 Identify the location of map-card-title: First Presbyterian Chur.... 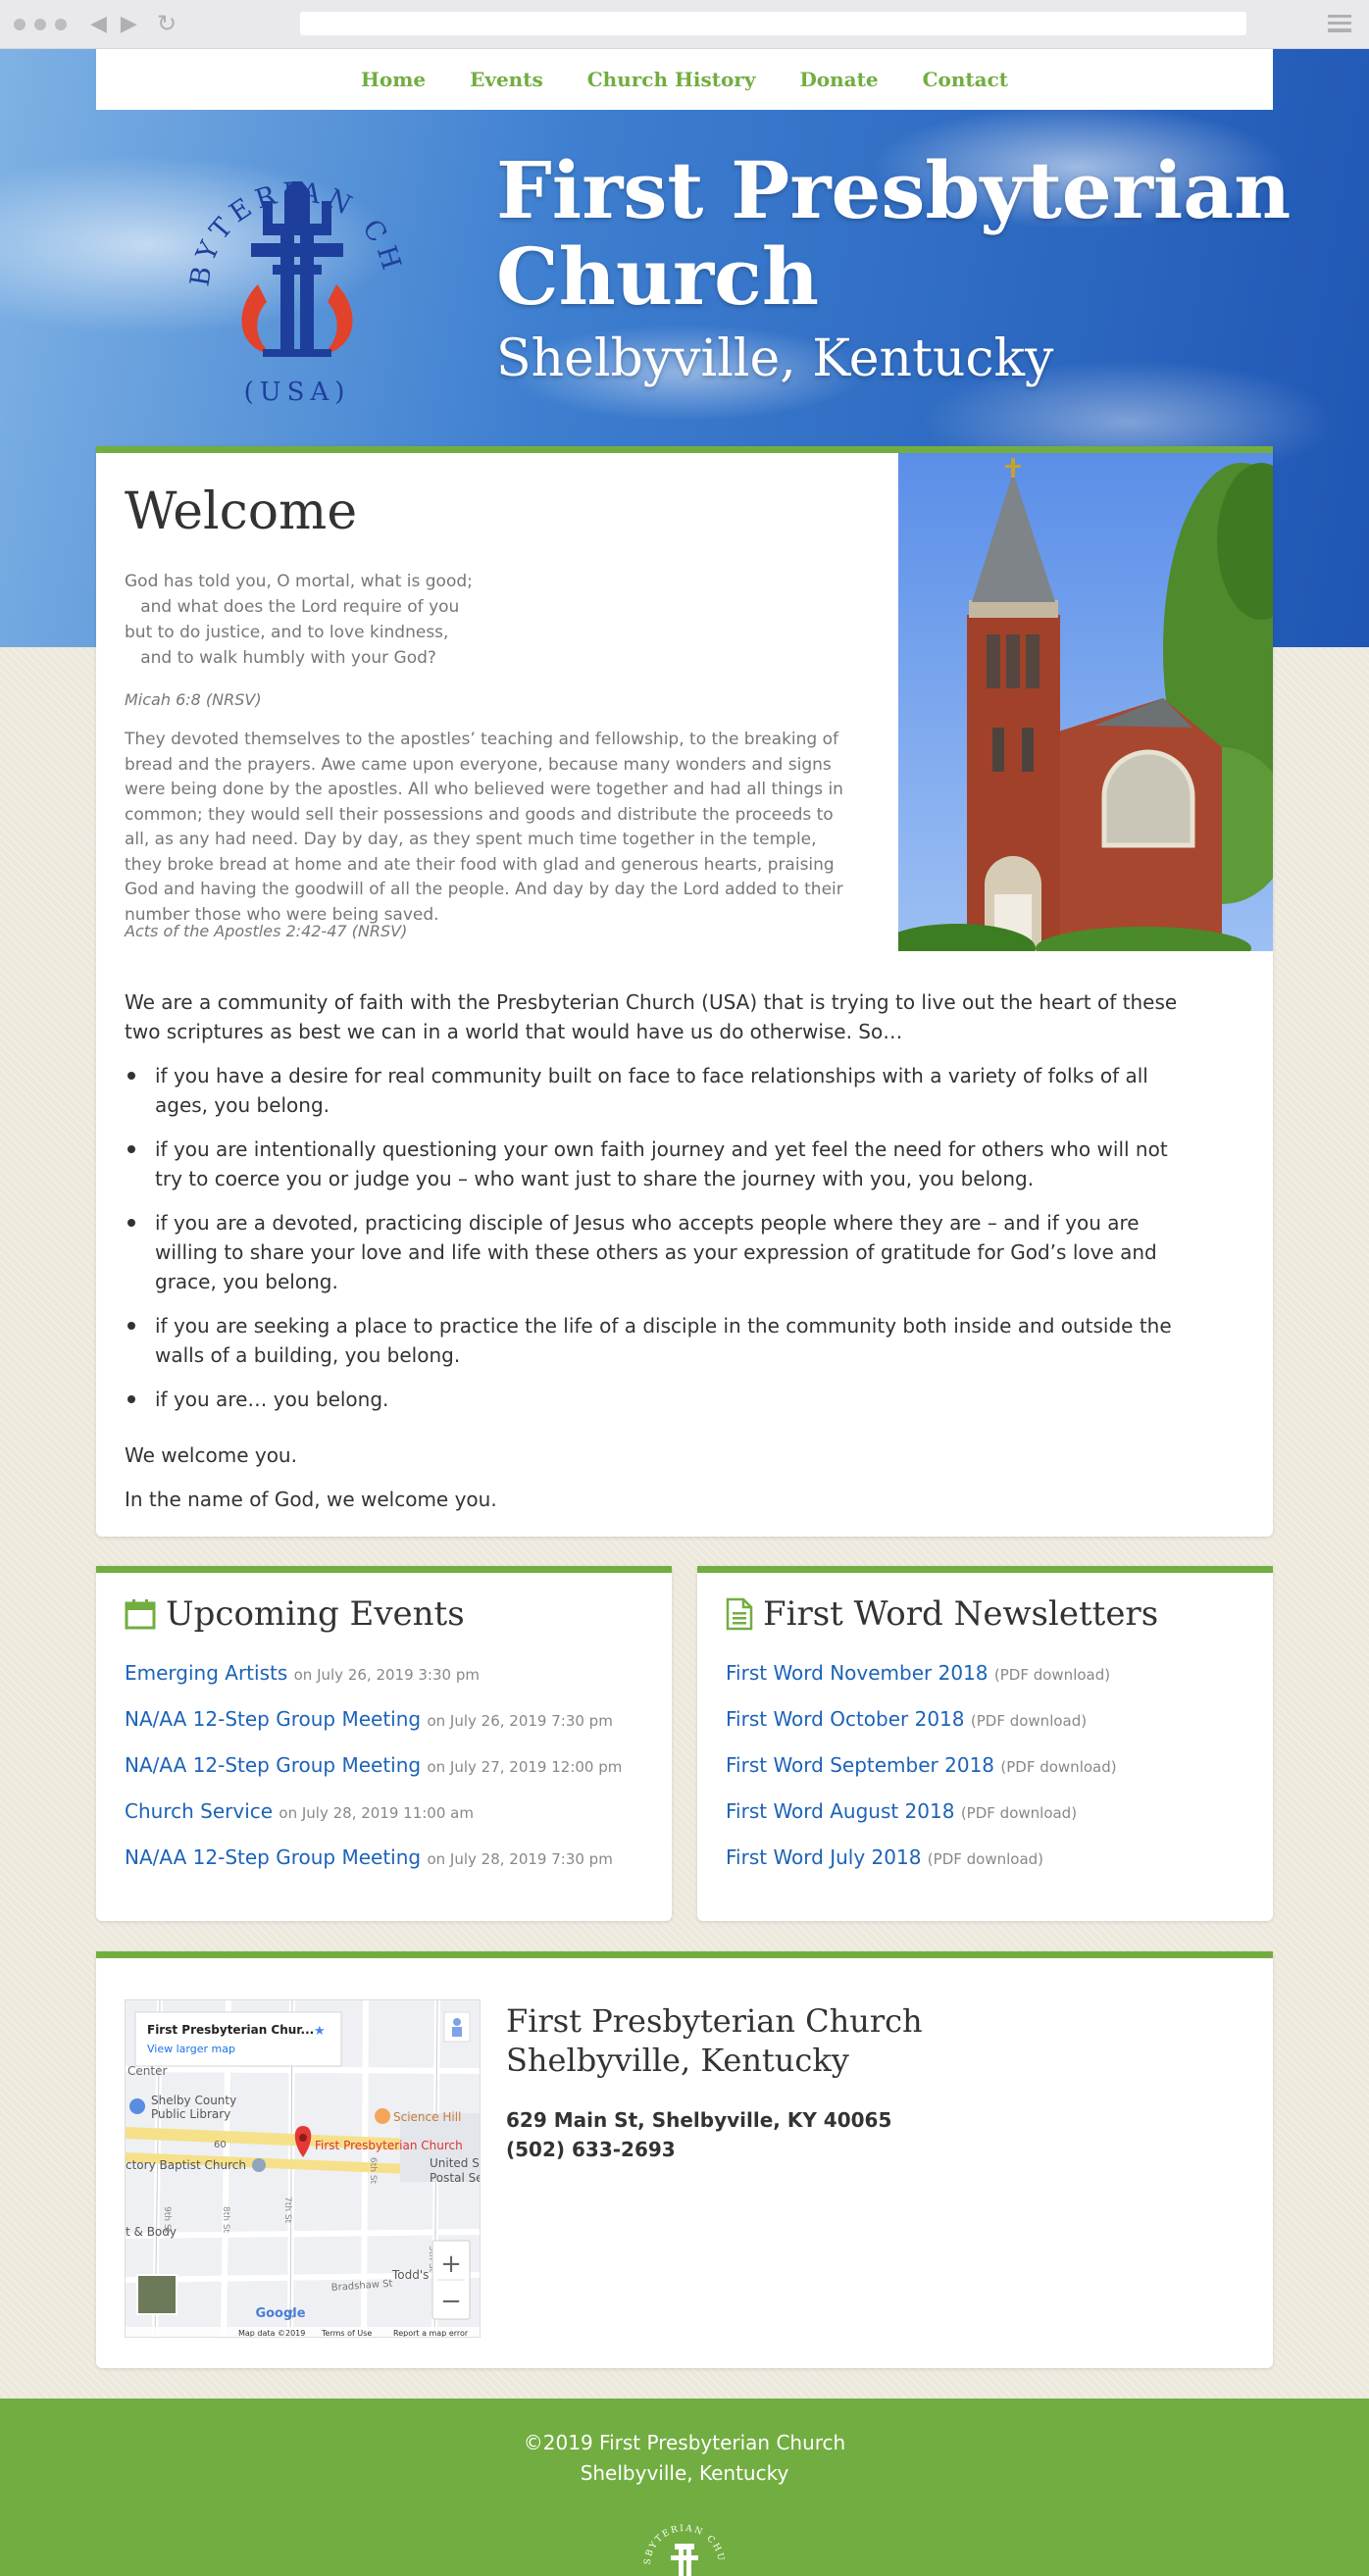
(230, 2030).